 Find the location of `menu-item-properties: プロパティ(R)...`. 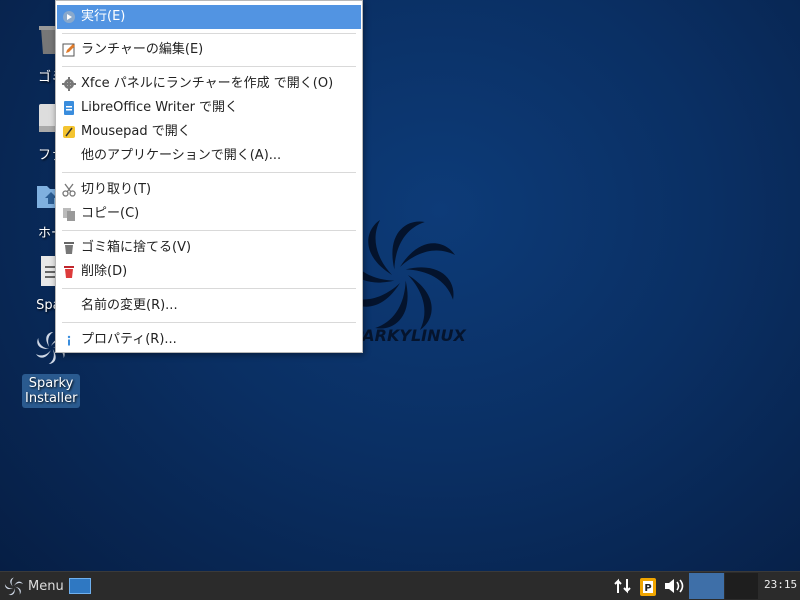

menu-item-properties: プロパティ(R)... is located at coordinates (209, 340).